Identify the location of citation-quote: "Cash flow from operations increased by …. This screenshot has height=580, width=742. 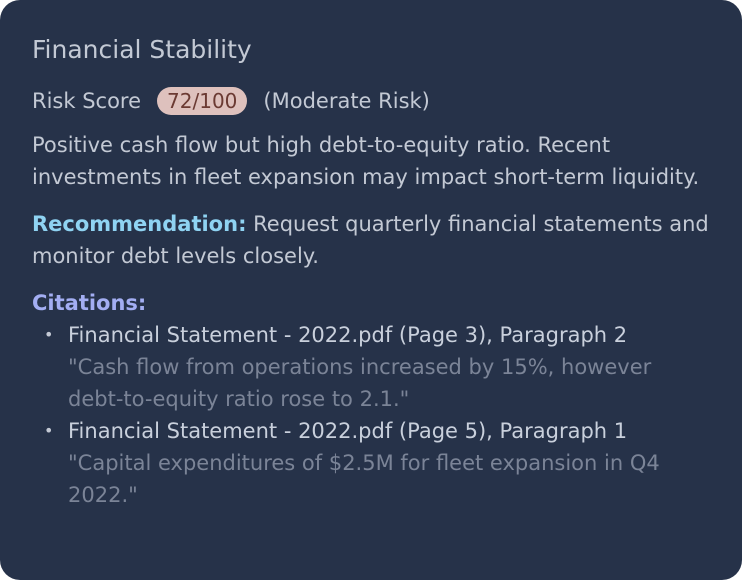
(360, 383).